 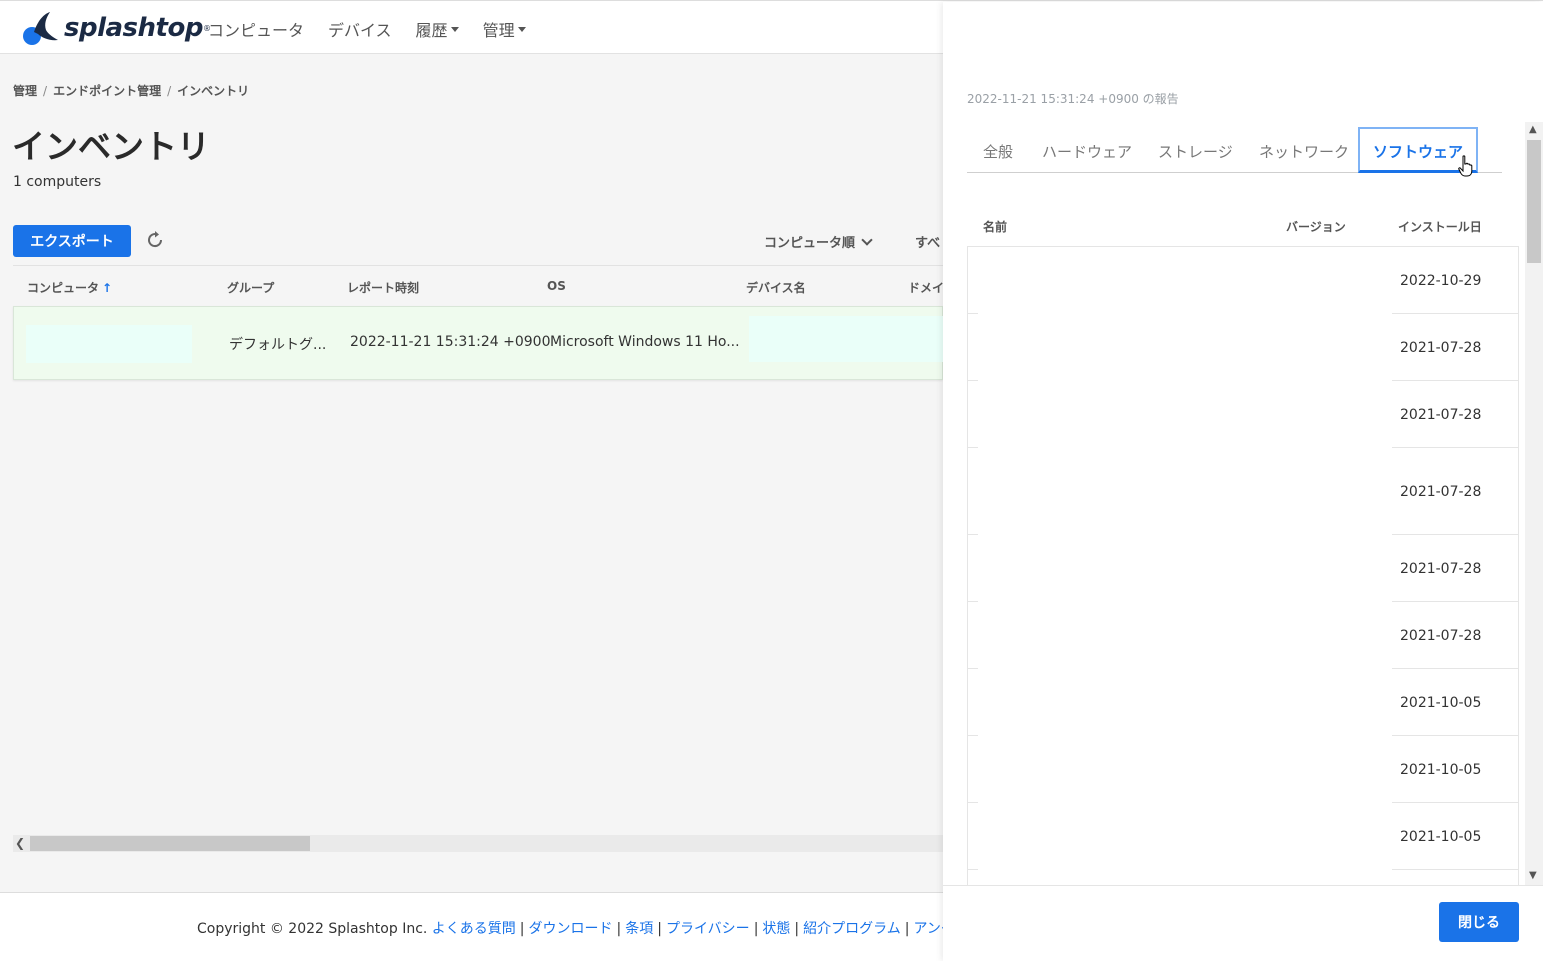 What do you see at coordinates (1316, 226) in the screenshot?
I see `column-header-version: バージョン` at bounding box center [1316, 226].